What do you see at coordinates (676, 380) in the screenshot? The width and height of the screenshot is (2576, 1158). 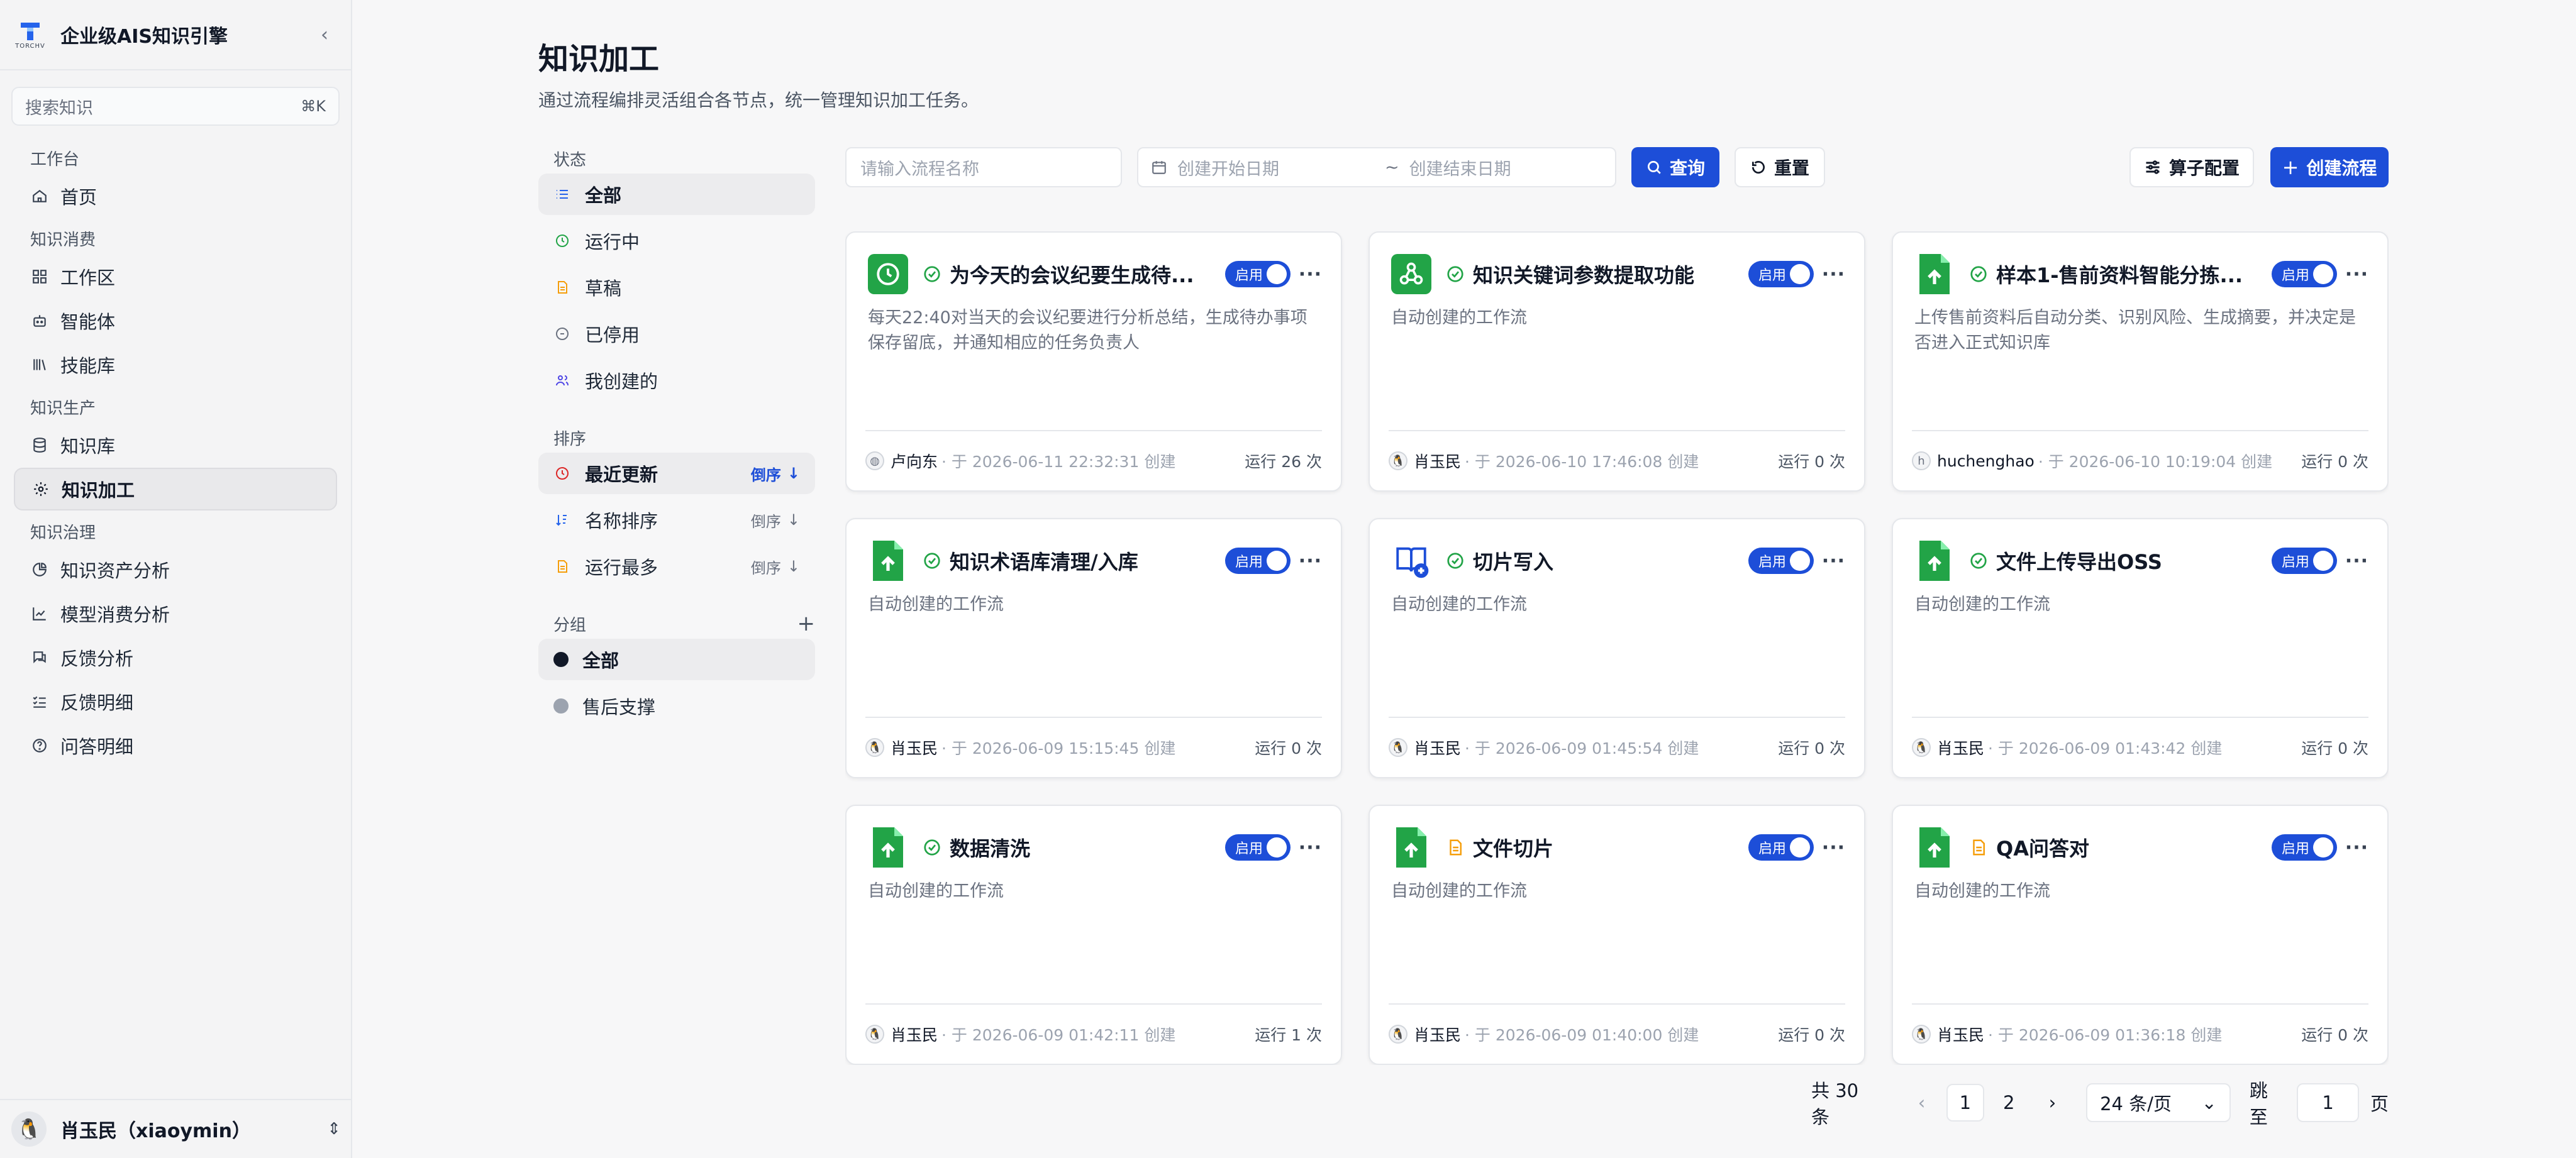 I see `status-mine: 我创建的` at bounding box center [676, 380].